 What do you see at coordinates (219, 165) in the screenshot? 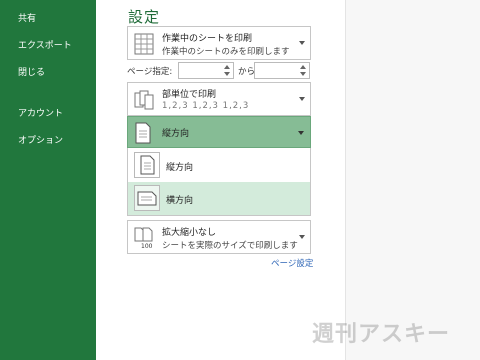
I see `orientation-option-portrait: 縦方向` at bounding box center [219, 165].